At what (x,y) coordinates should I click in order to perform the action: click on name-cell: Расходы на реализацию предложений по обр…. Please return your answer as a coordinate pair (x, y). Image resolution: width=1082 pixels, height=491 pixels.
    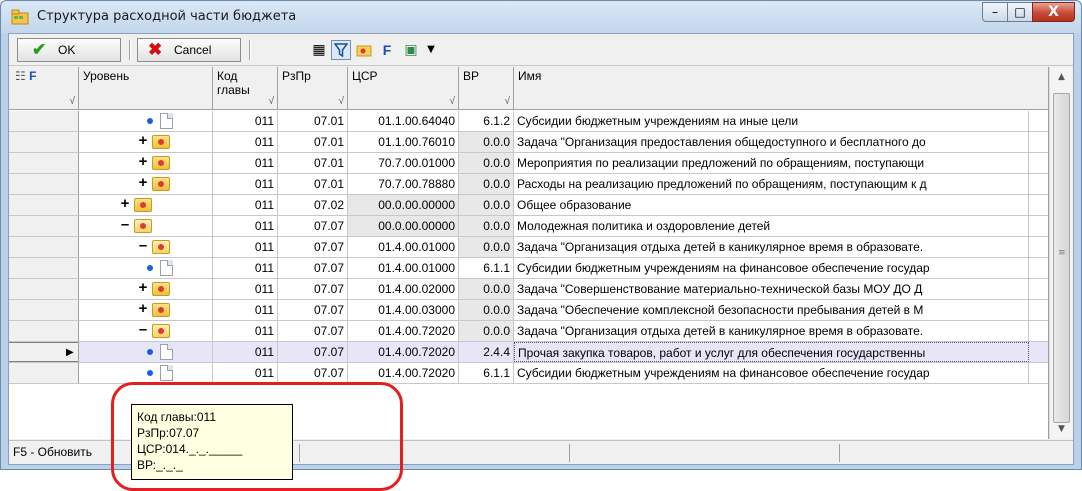
    Looking at the image, I should click on (771, 184).